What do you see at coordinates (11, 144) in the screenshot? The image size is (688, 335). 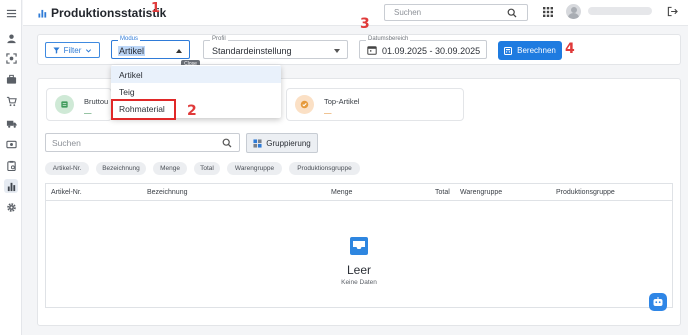 I see `cash-icon` at bounding box center [11, 144].